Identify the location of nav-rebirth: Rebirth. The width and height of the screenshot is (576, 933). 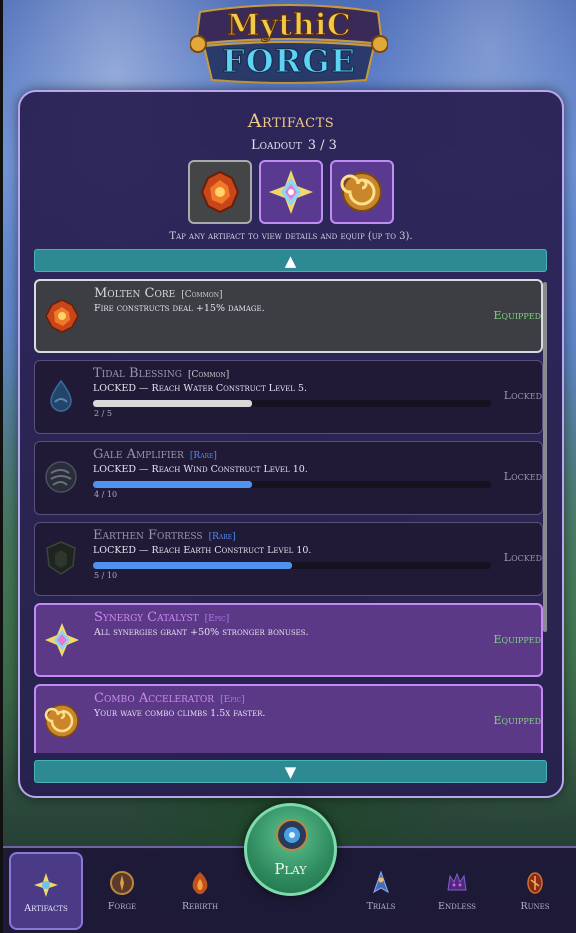
(200, 890).